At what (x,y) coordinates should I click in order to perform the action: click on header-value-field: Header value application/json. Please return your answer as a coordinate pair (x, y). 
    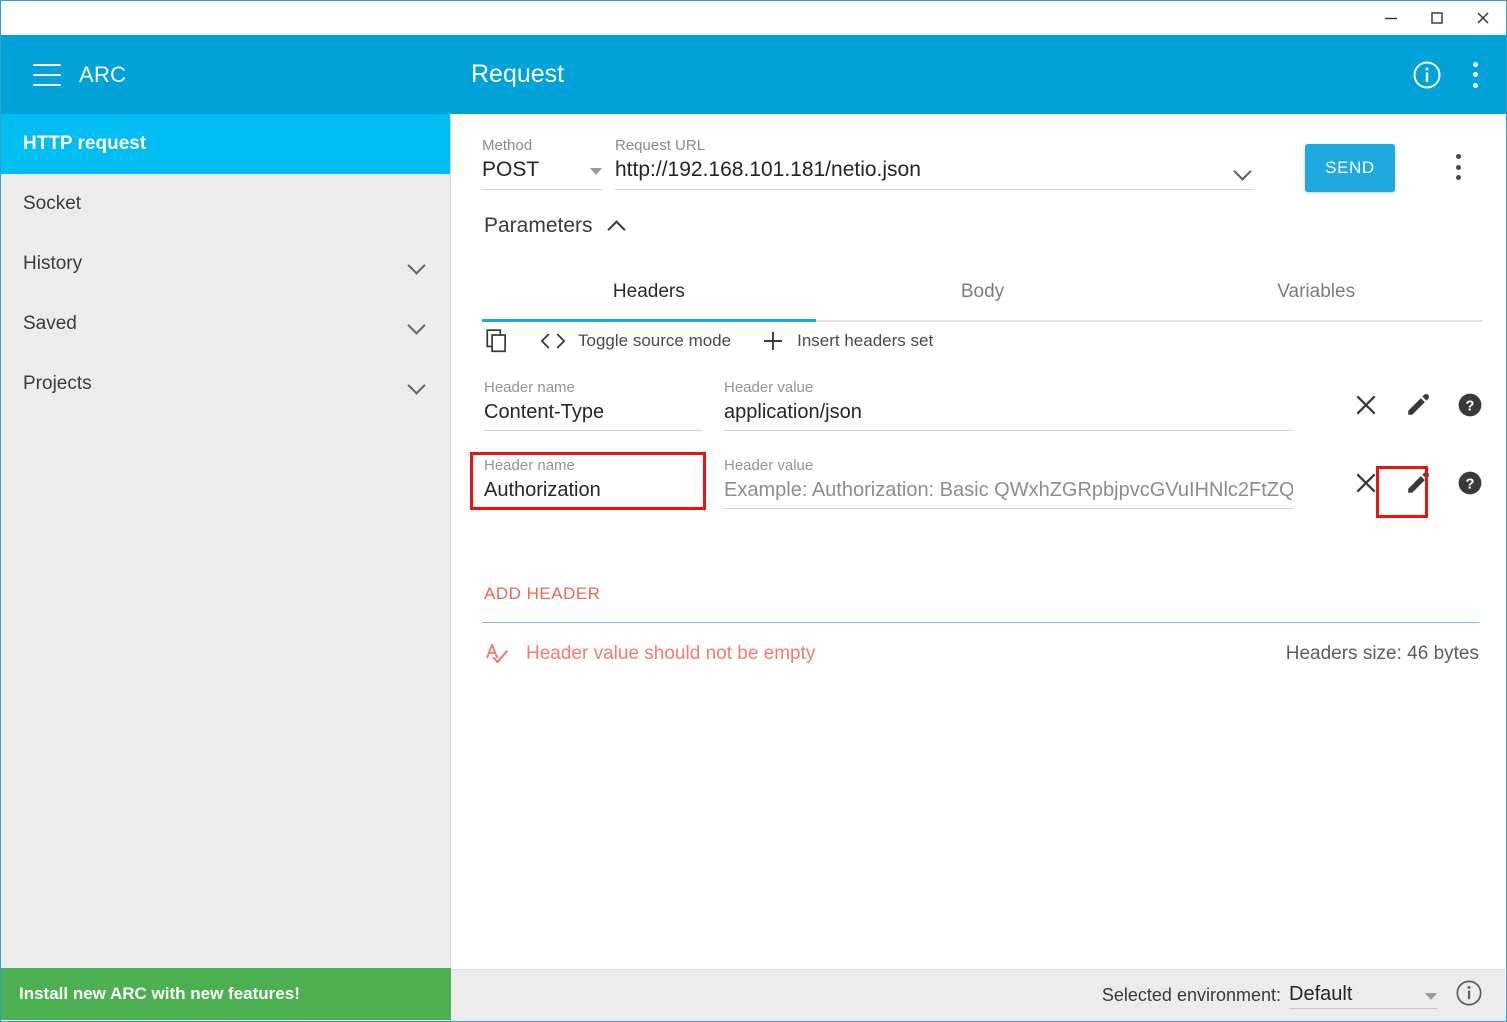
    Looking at the image, I should click on (1008, 404).